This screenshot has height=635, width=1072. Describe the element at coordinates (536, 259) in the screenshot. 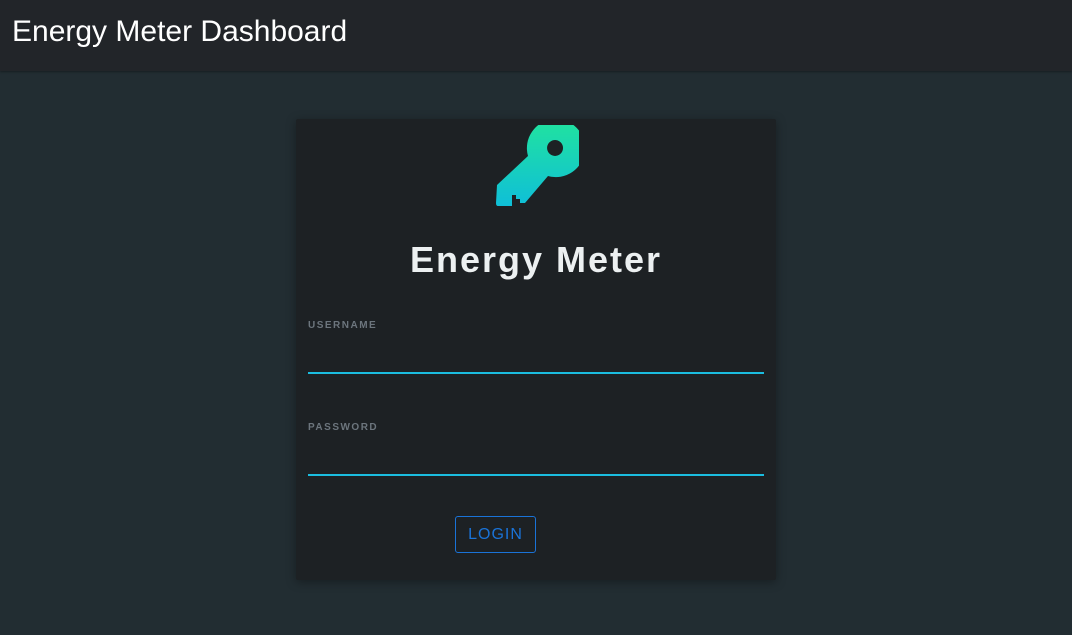

I see `login-title: Energy Meter` at that location.